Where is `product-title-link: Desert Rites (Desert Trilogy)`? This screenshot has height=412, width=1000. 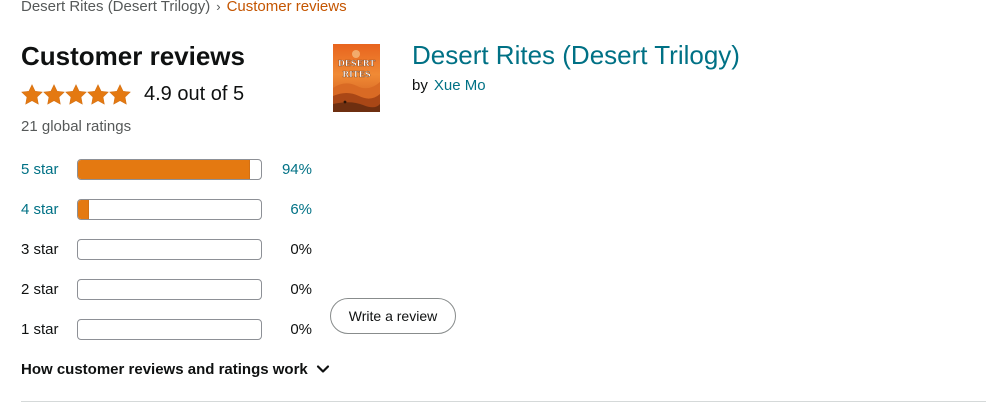
product-title-link: Desert Rites (Desert Trilogy) is located at coordinates (576, 55).